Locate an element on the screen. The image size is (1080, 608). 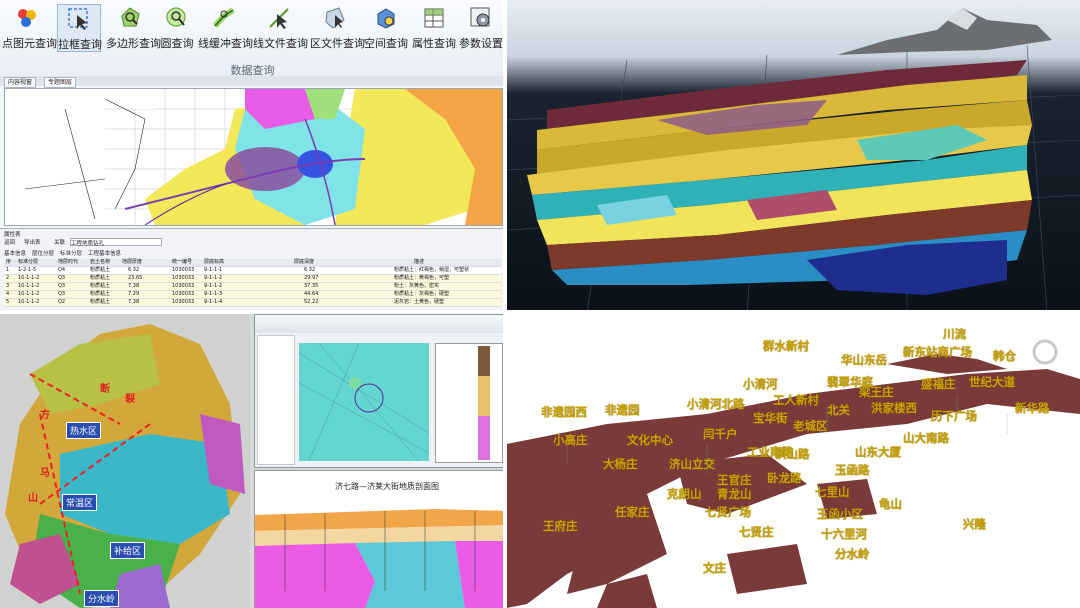
layer-filter-select: 工程地质钻孔 is located at coordinates (116, 242).